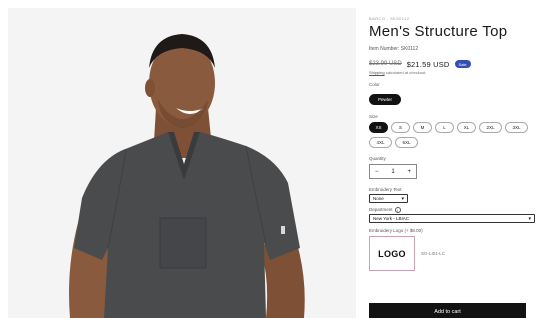 The height and width of the screenshot is (318, 560). I want to click on size-option-xs: XS, so click(378, 127).